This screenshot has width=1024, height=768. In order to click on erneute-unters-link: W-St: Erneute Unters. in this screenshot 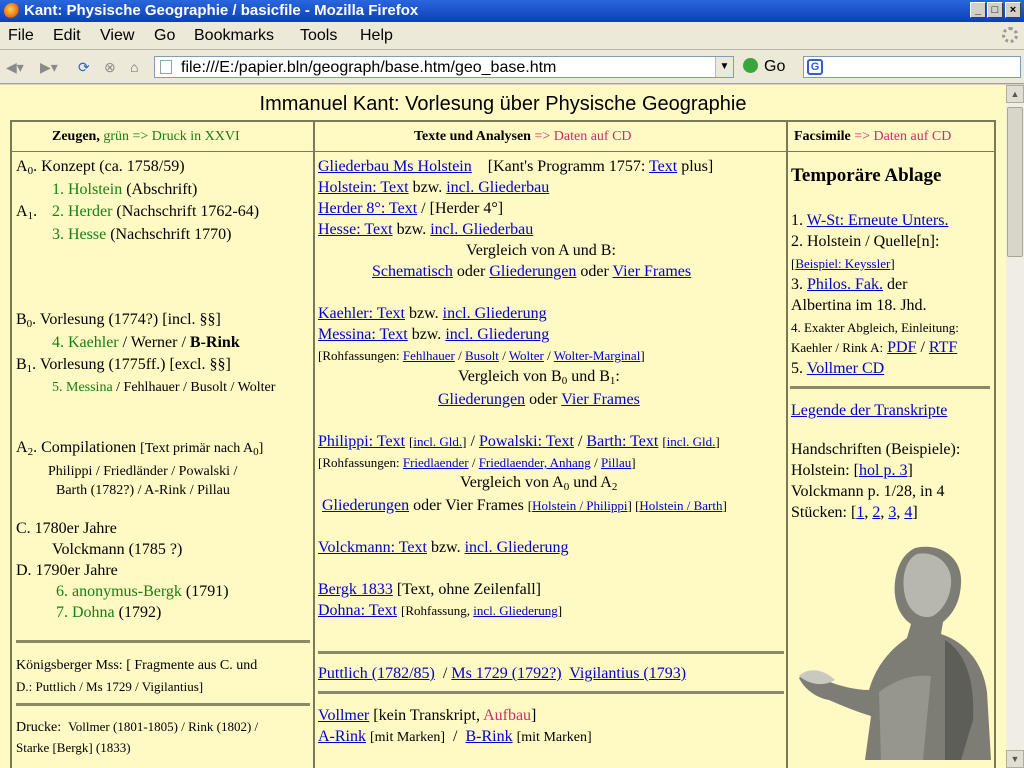, I will do `click(878, 220)`.